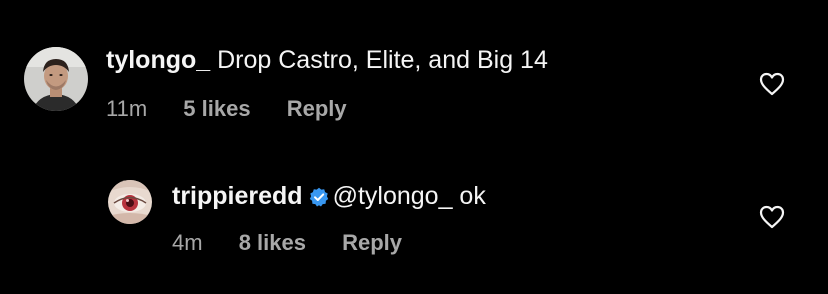 The width and height of the screenshot is (828, 294). Describe the element at coordinates (272, 242) in the screenshot. I see `like-count-button: 8 likes` at that location.